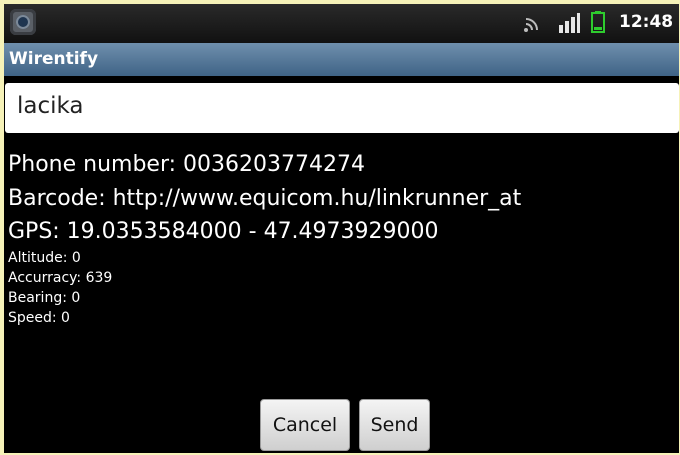 The image size is (680, 455). Describe the element at coordinates (54, 59) in the screenshot. I see `app-title: Wirentify` at that location.